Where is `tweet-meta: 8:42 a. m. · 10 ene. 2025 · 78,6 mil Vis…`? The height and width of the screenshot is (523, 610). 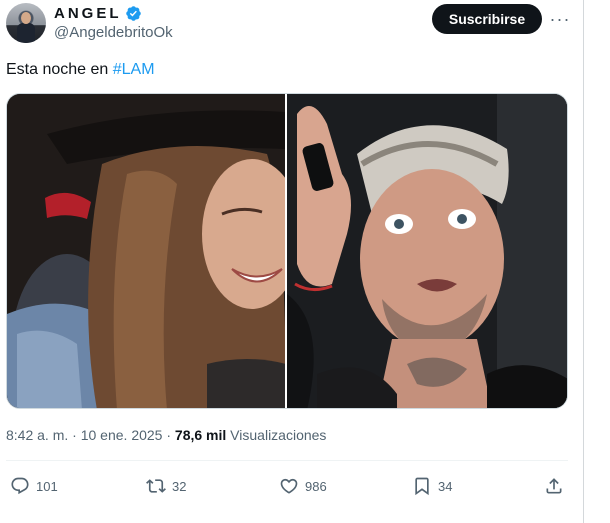
tweet-meta: 8:42 a. m. · 10 ene. 2025 · 78,6 mil Vis… is located at coordinates (166, 435).